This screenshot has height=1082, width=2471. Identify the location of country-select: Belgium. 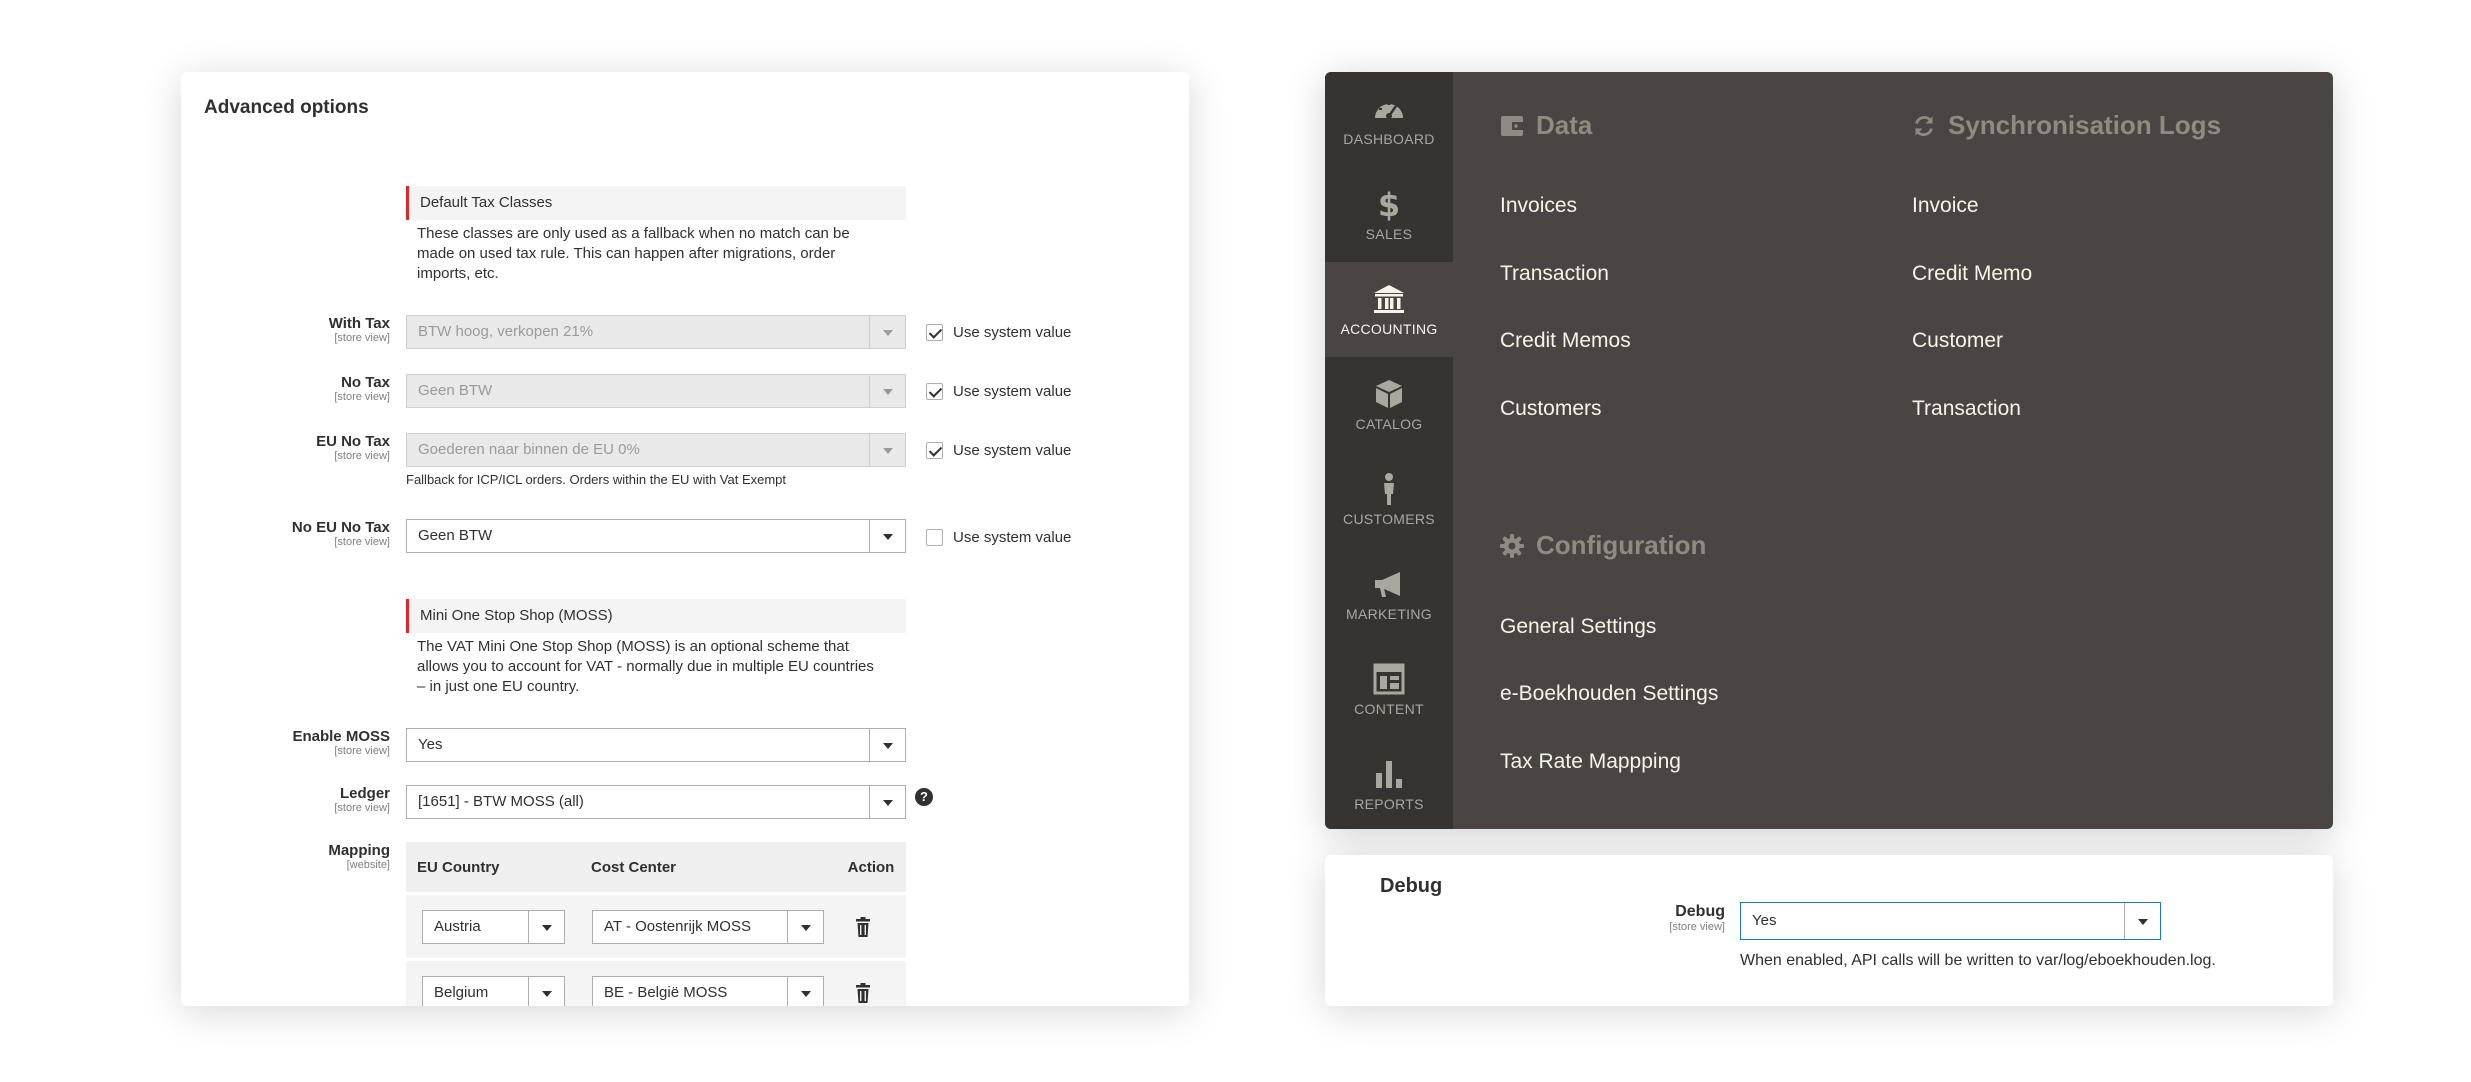
(493, 991).